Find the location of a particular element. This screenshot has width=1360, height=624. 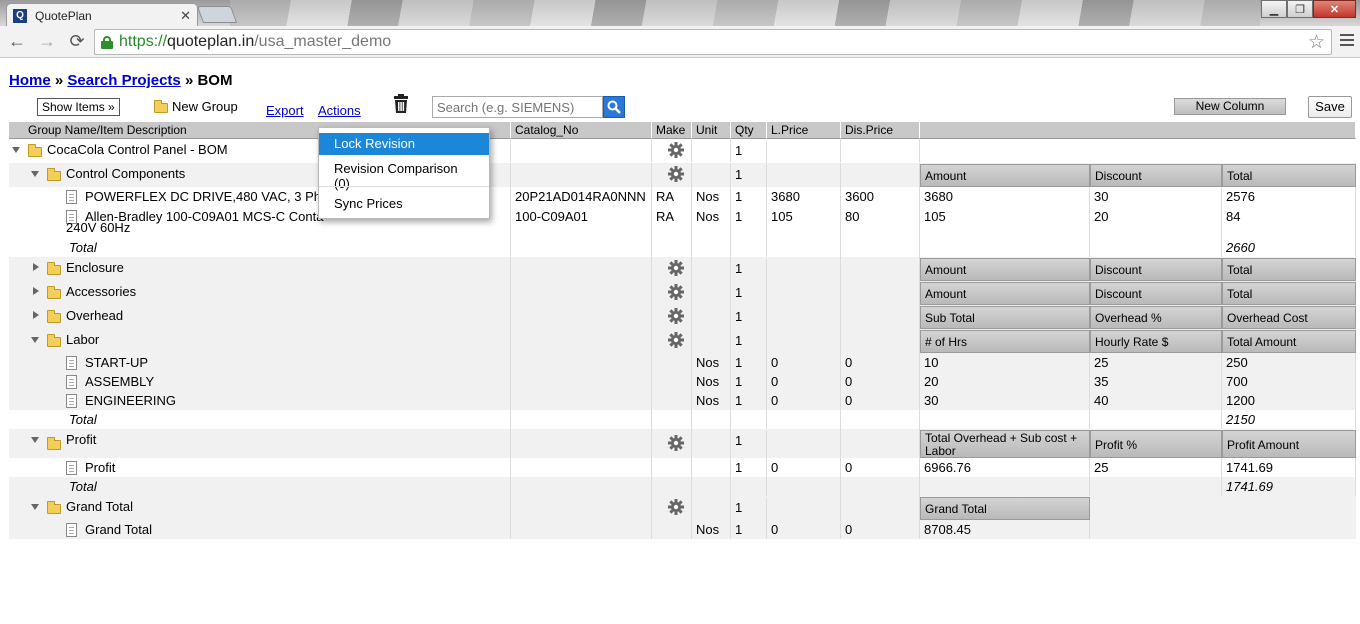

sub-header-overhead: Overhead % is located at coordinates (1156, 317).